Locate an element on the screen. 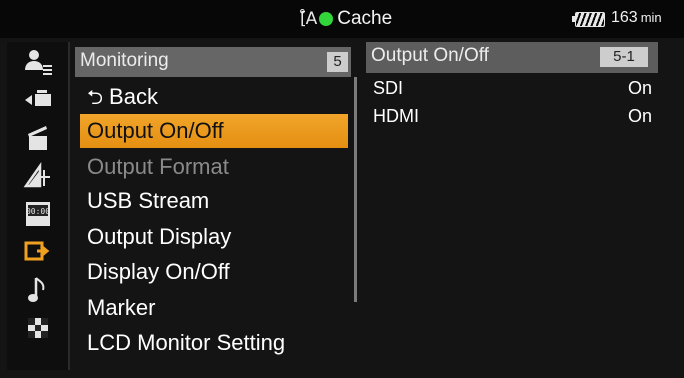 The width and height of the screenshot is (684, 378). menu-item-output-display: Output Display is located at coordinates (214, 237).